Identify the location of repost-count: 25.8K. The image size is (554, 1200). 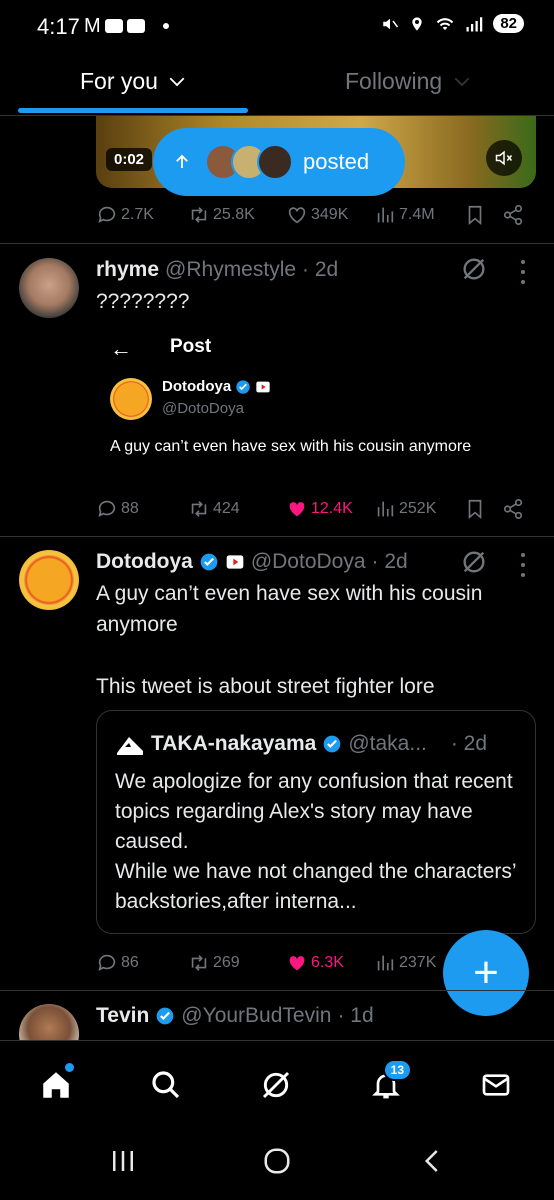
(234, 214).